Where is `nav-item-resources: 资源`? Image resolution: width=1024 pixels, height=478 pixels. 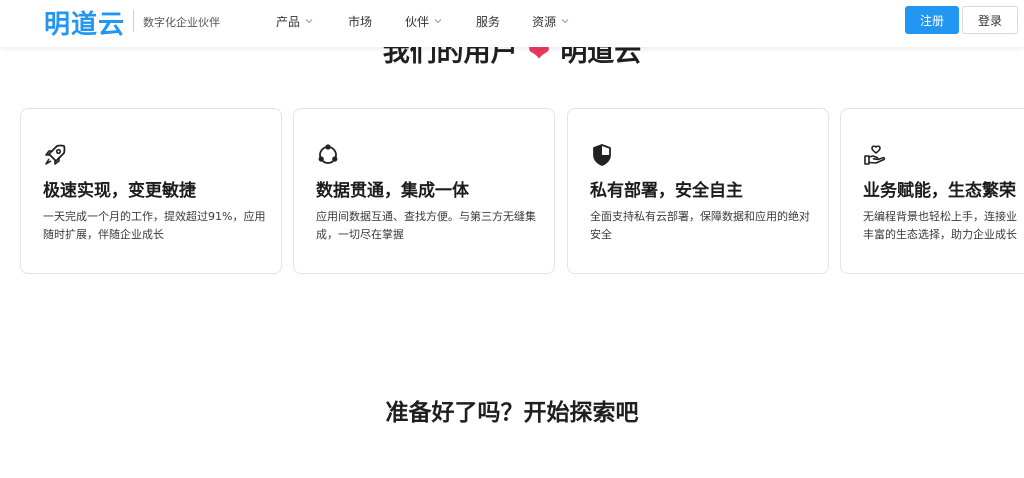 nav-item-resources: 资源 is located at coordinates (551, 21).